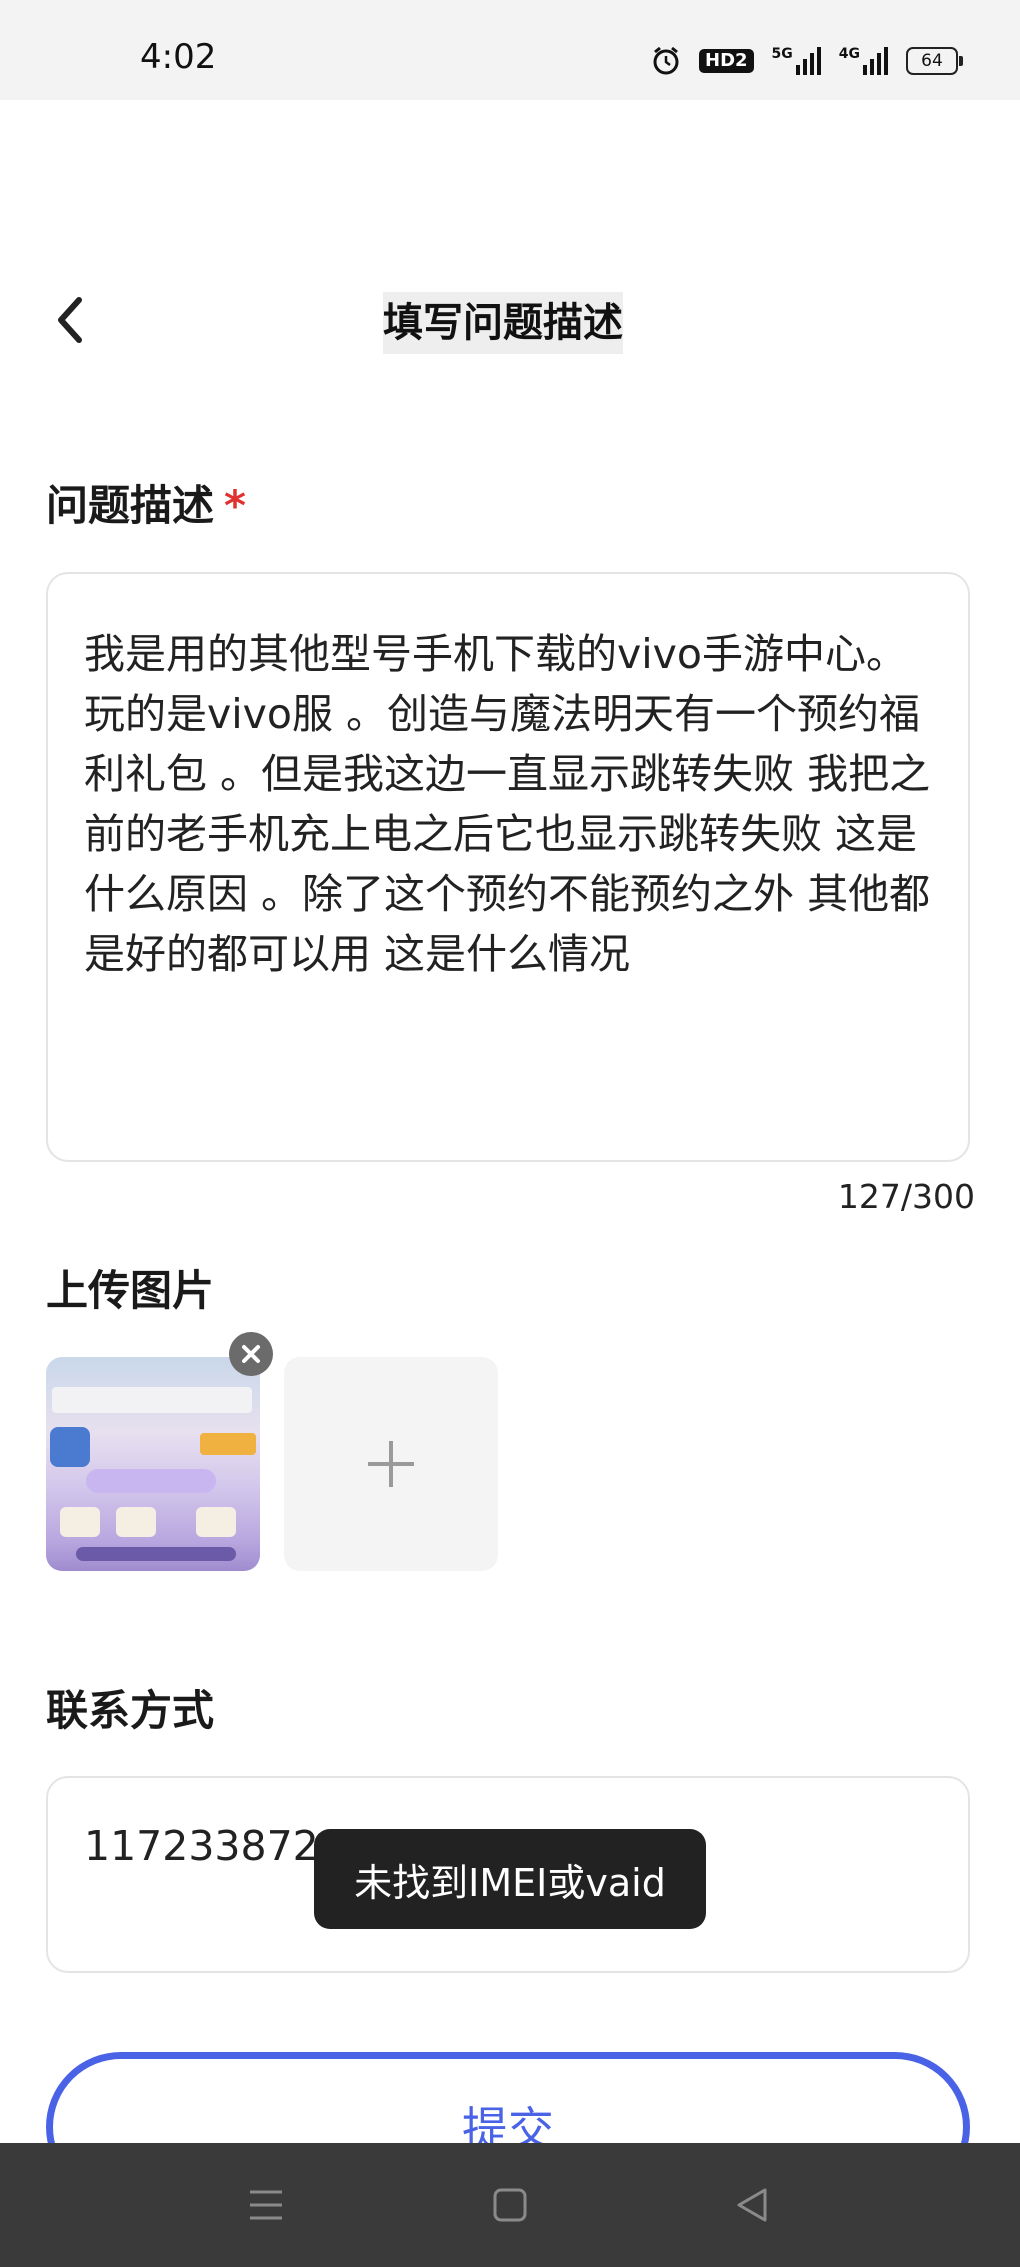 This screenshot has height=2267, width=1020. I want to click on required-mark: *, so click(235, 505).